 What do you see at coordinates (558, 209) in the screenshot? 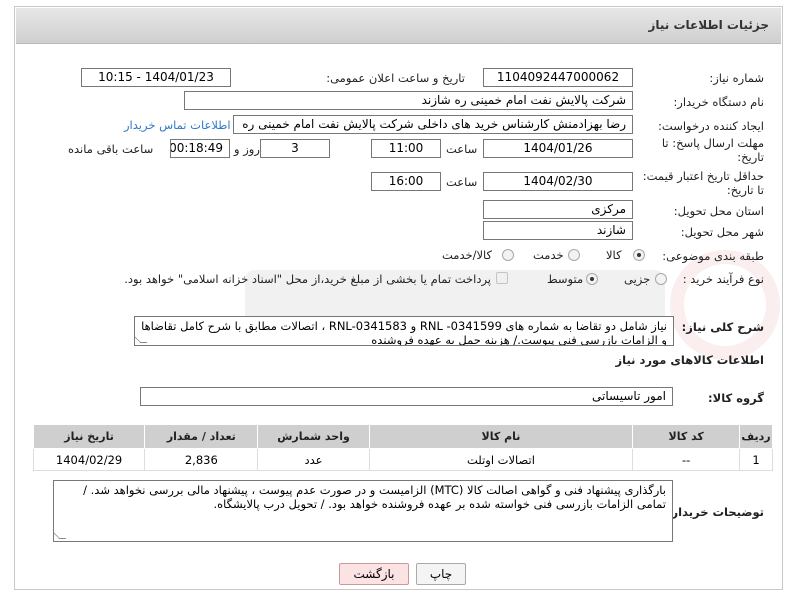
I see `province-field: مرکزی` at bounding box center [558, 209].